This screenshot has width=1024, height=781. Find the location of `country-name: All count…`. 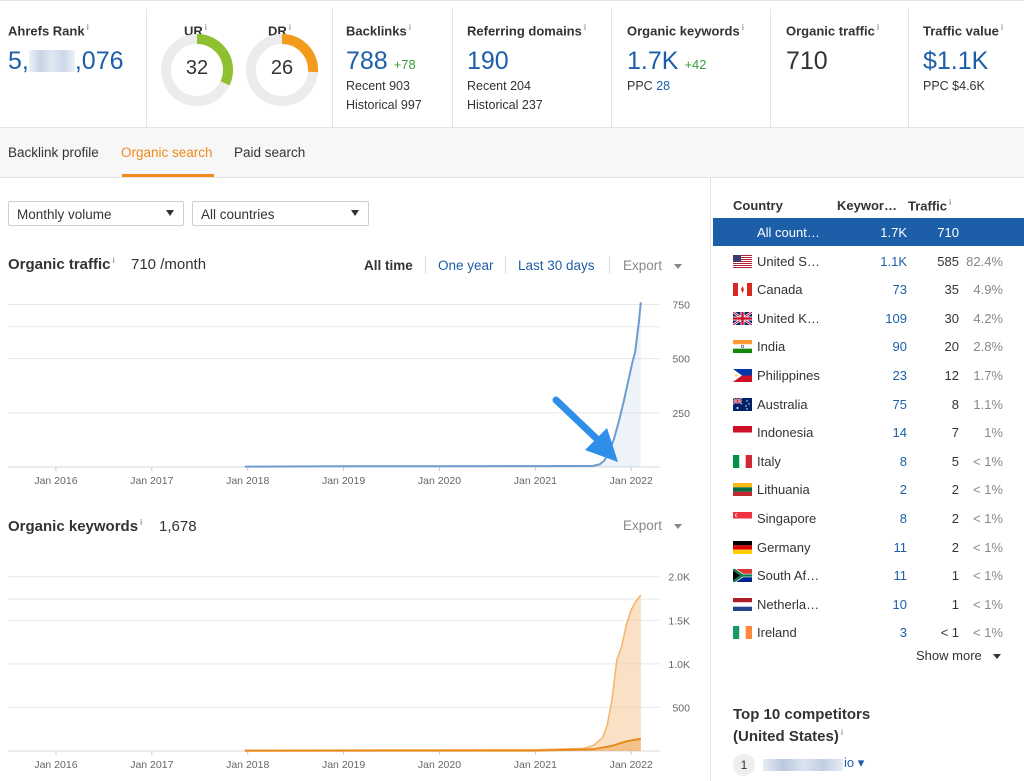

country-name: All count… is located at coordinates (788, 232).